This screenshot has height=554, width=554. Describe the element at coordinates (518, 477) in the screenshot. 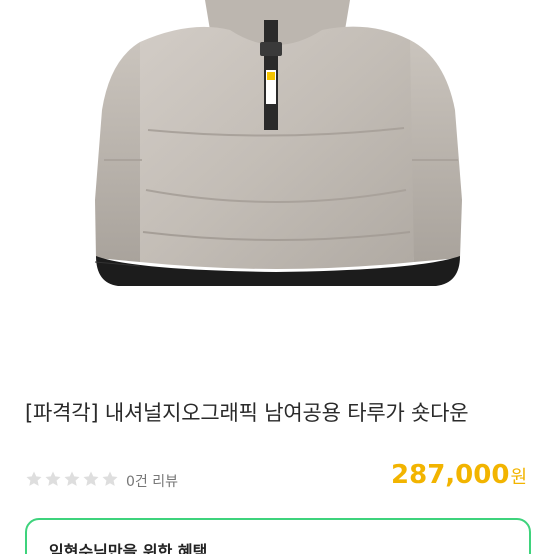

I see `price-currency: 원` at that location.